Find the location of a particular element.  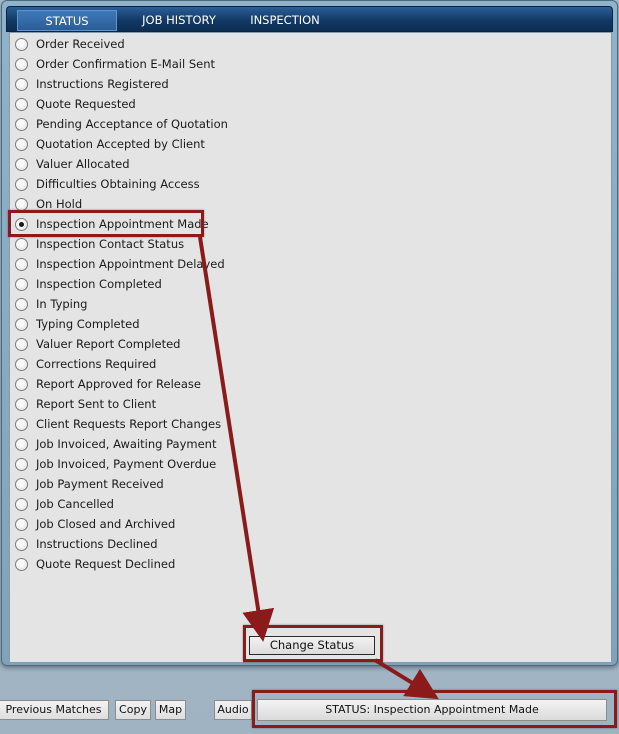

status-option: Job Payment Received is located at coordinates (89, 484).